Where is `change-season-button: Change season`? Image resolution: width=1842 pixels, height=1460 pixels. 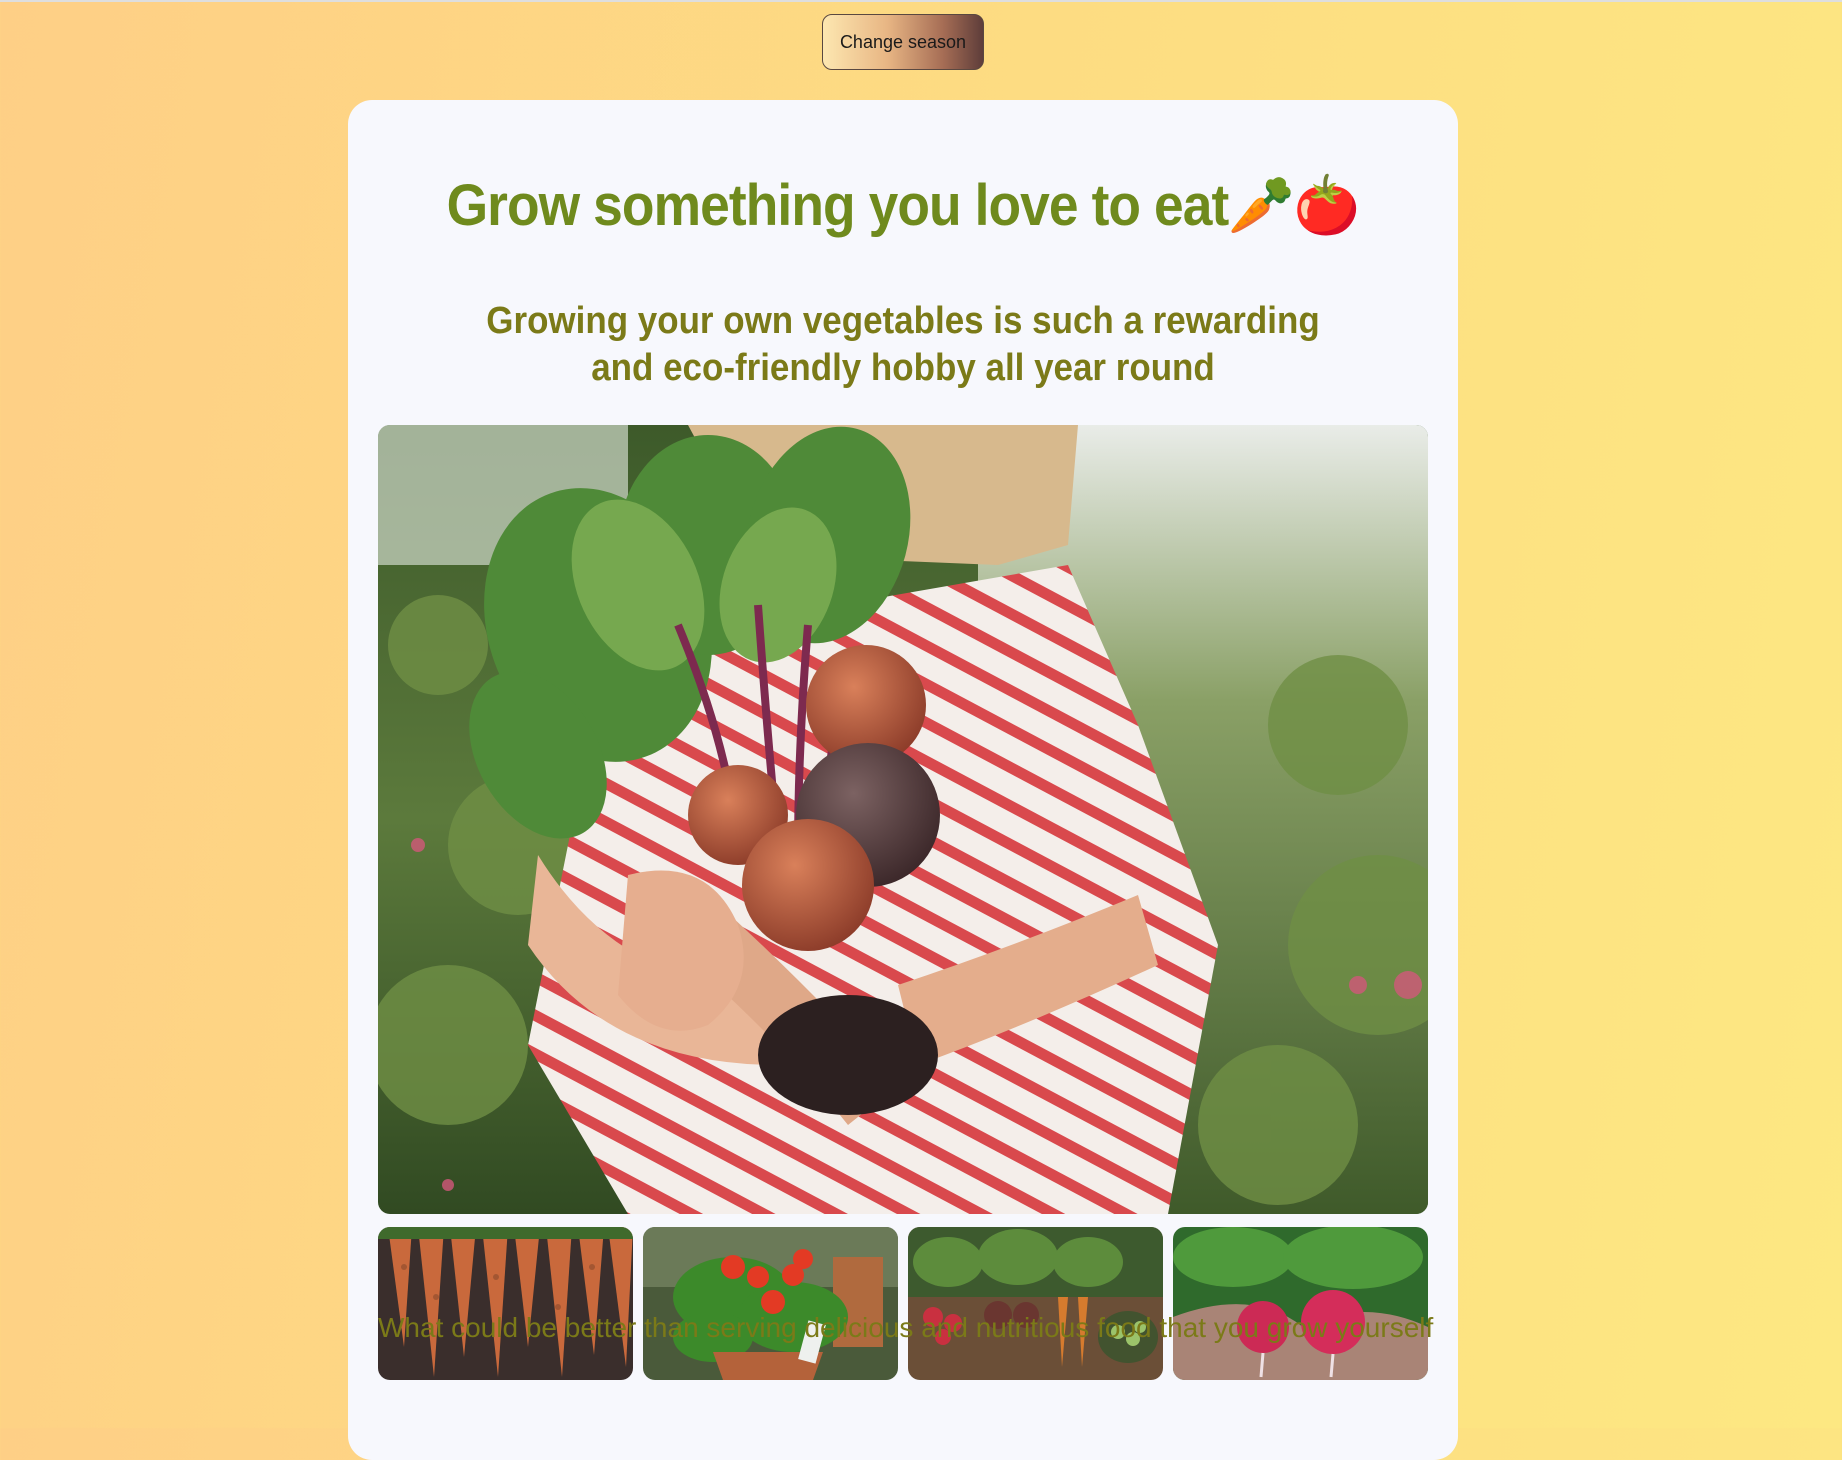
change-season-button: Change season is located at coordinates (903, 42).